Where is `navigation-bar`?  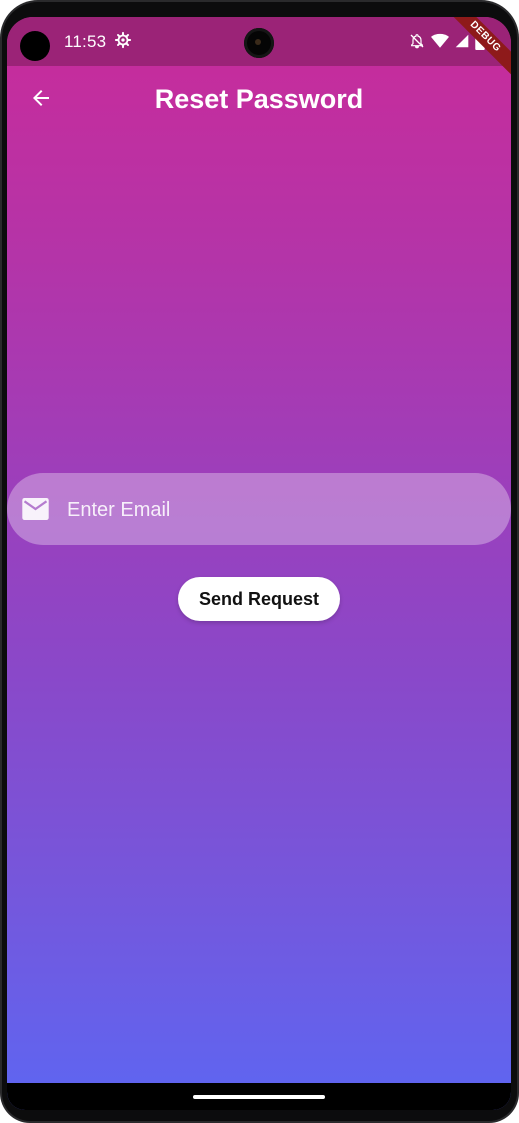 navigation-bar is located at coordinates (259, 1096).